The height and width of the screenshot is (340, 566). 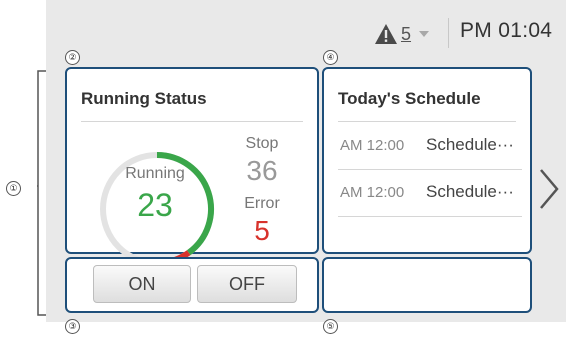 I want to click on warning-count: 5, so click(x=406, y=34).